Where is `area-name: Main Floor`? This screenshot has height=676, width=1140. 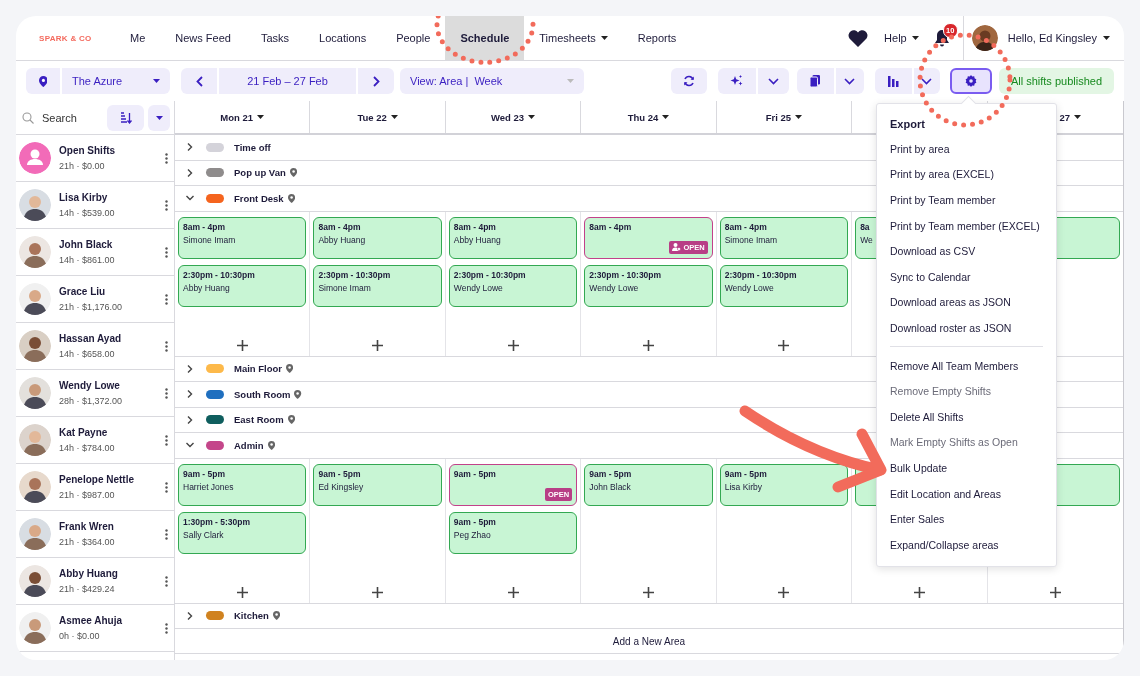 area-name: Main Floor is located at coordinates (258, 369).